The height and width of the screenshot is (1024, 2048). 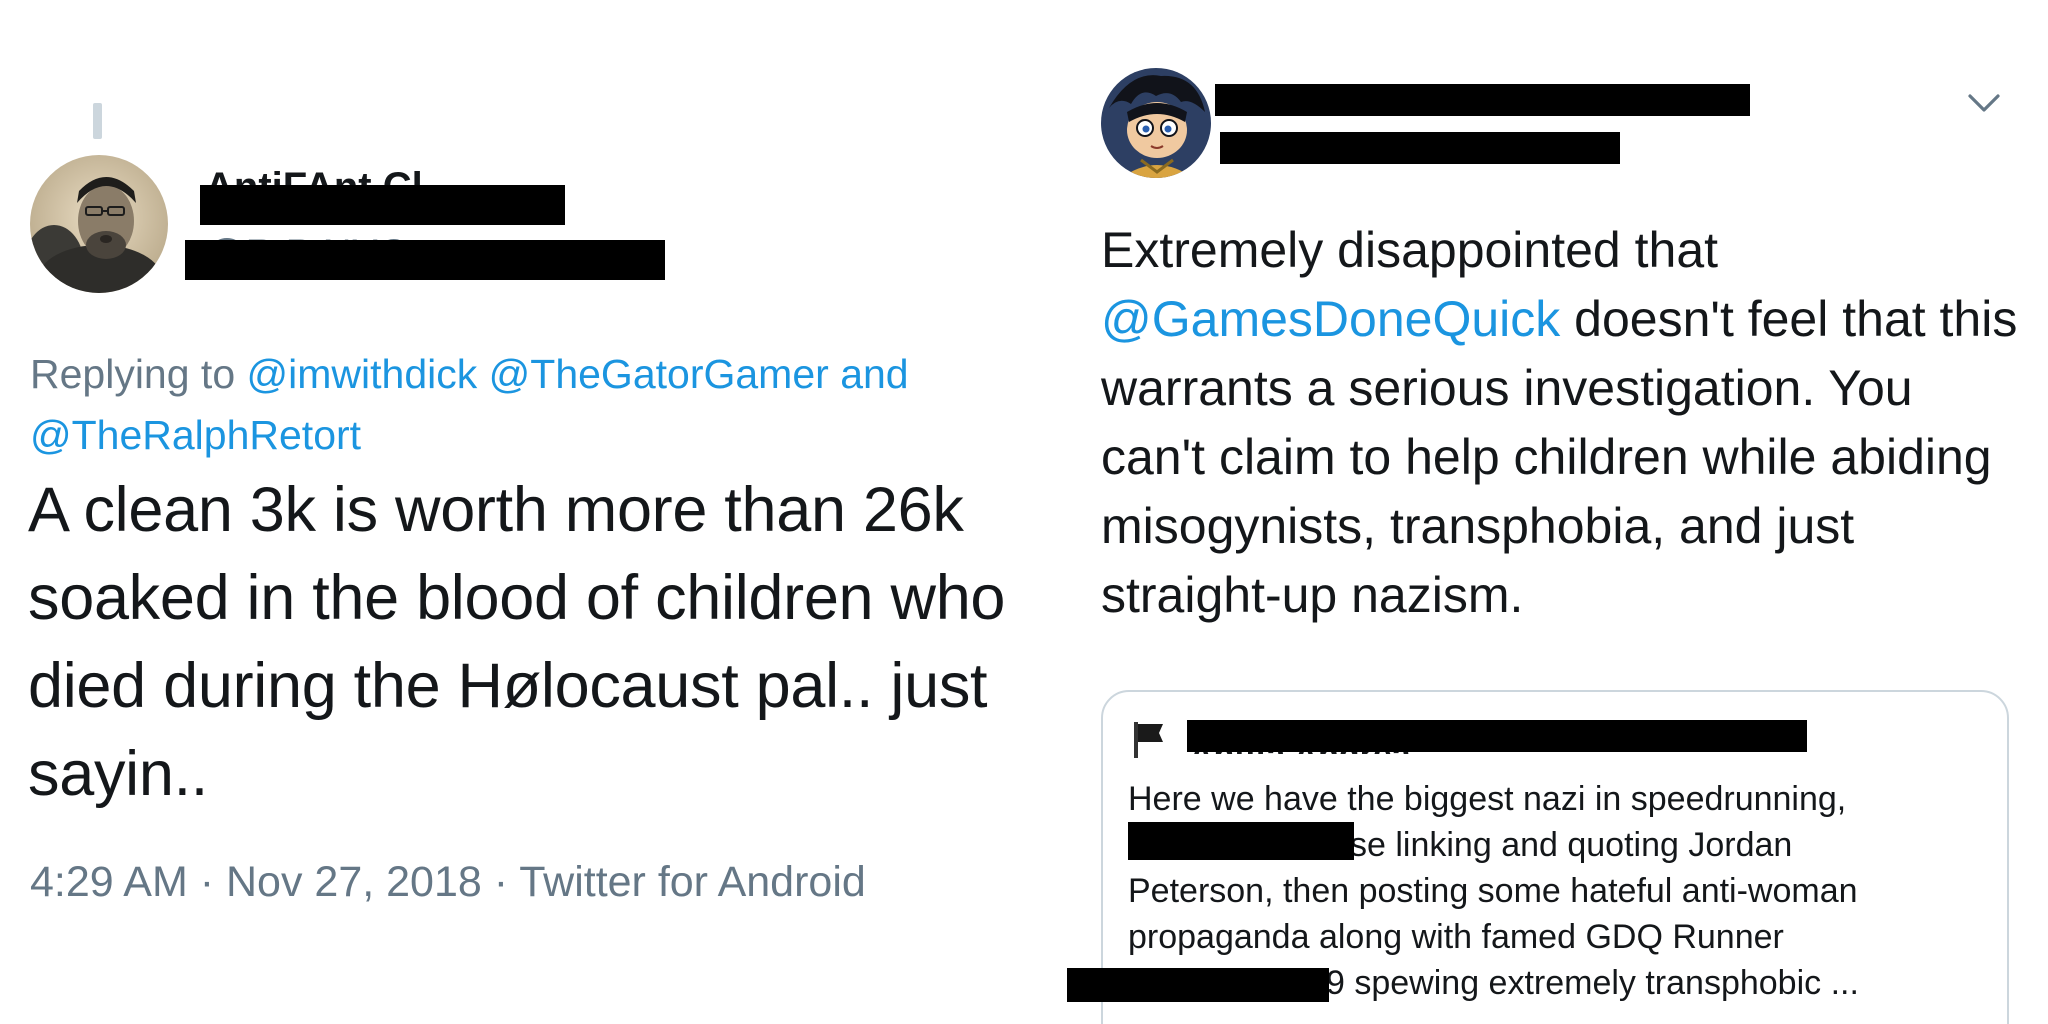 What do you see at coordinates (692, 882) in the screenshot?
I see `tweet-source: Twitter for Android` at bounding box center [692, 882].